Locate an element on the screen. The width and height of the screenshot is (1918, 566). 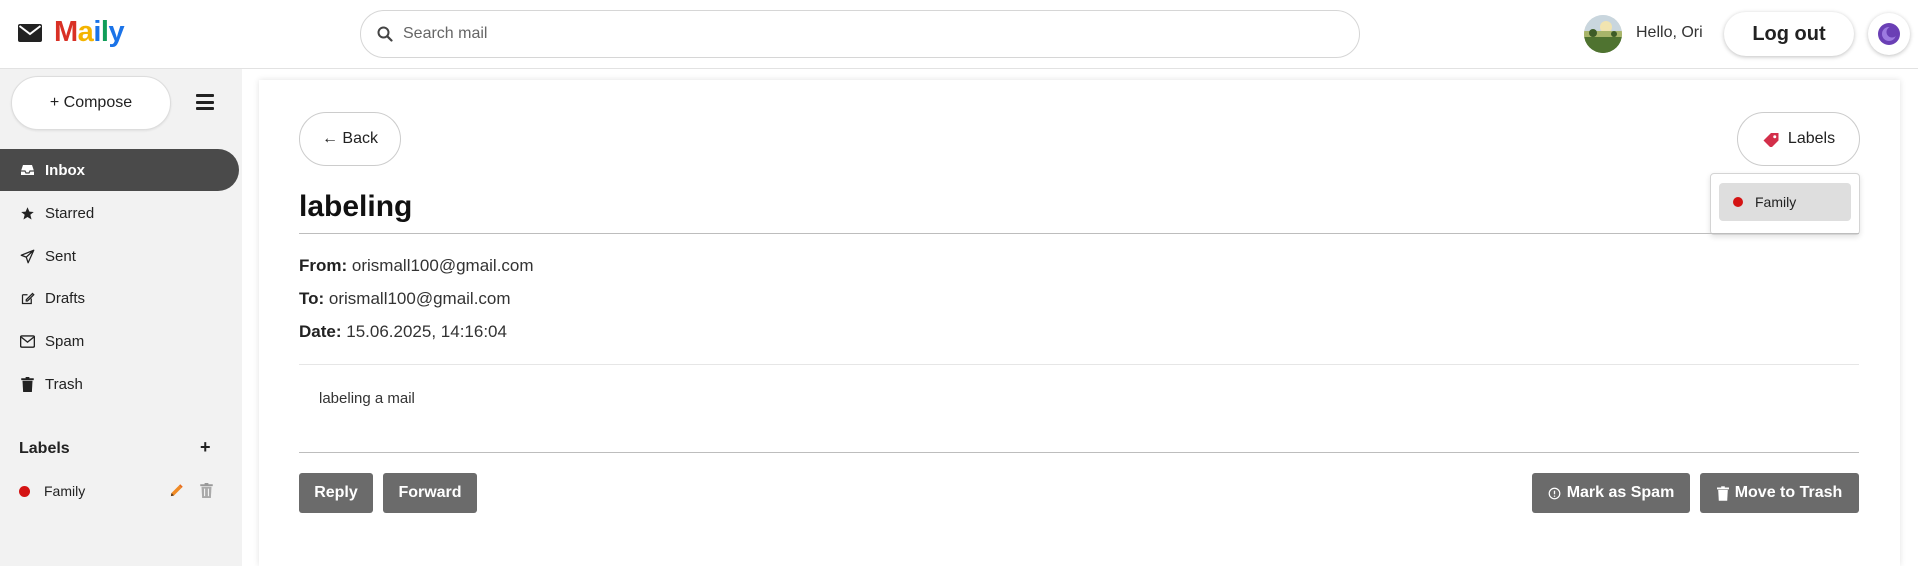
from-label: From: is located at coordinates (323, 265).